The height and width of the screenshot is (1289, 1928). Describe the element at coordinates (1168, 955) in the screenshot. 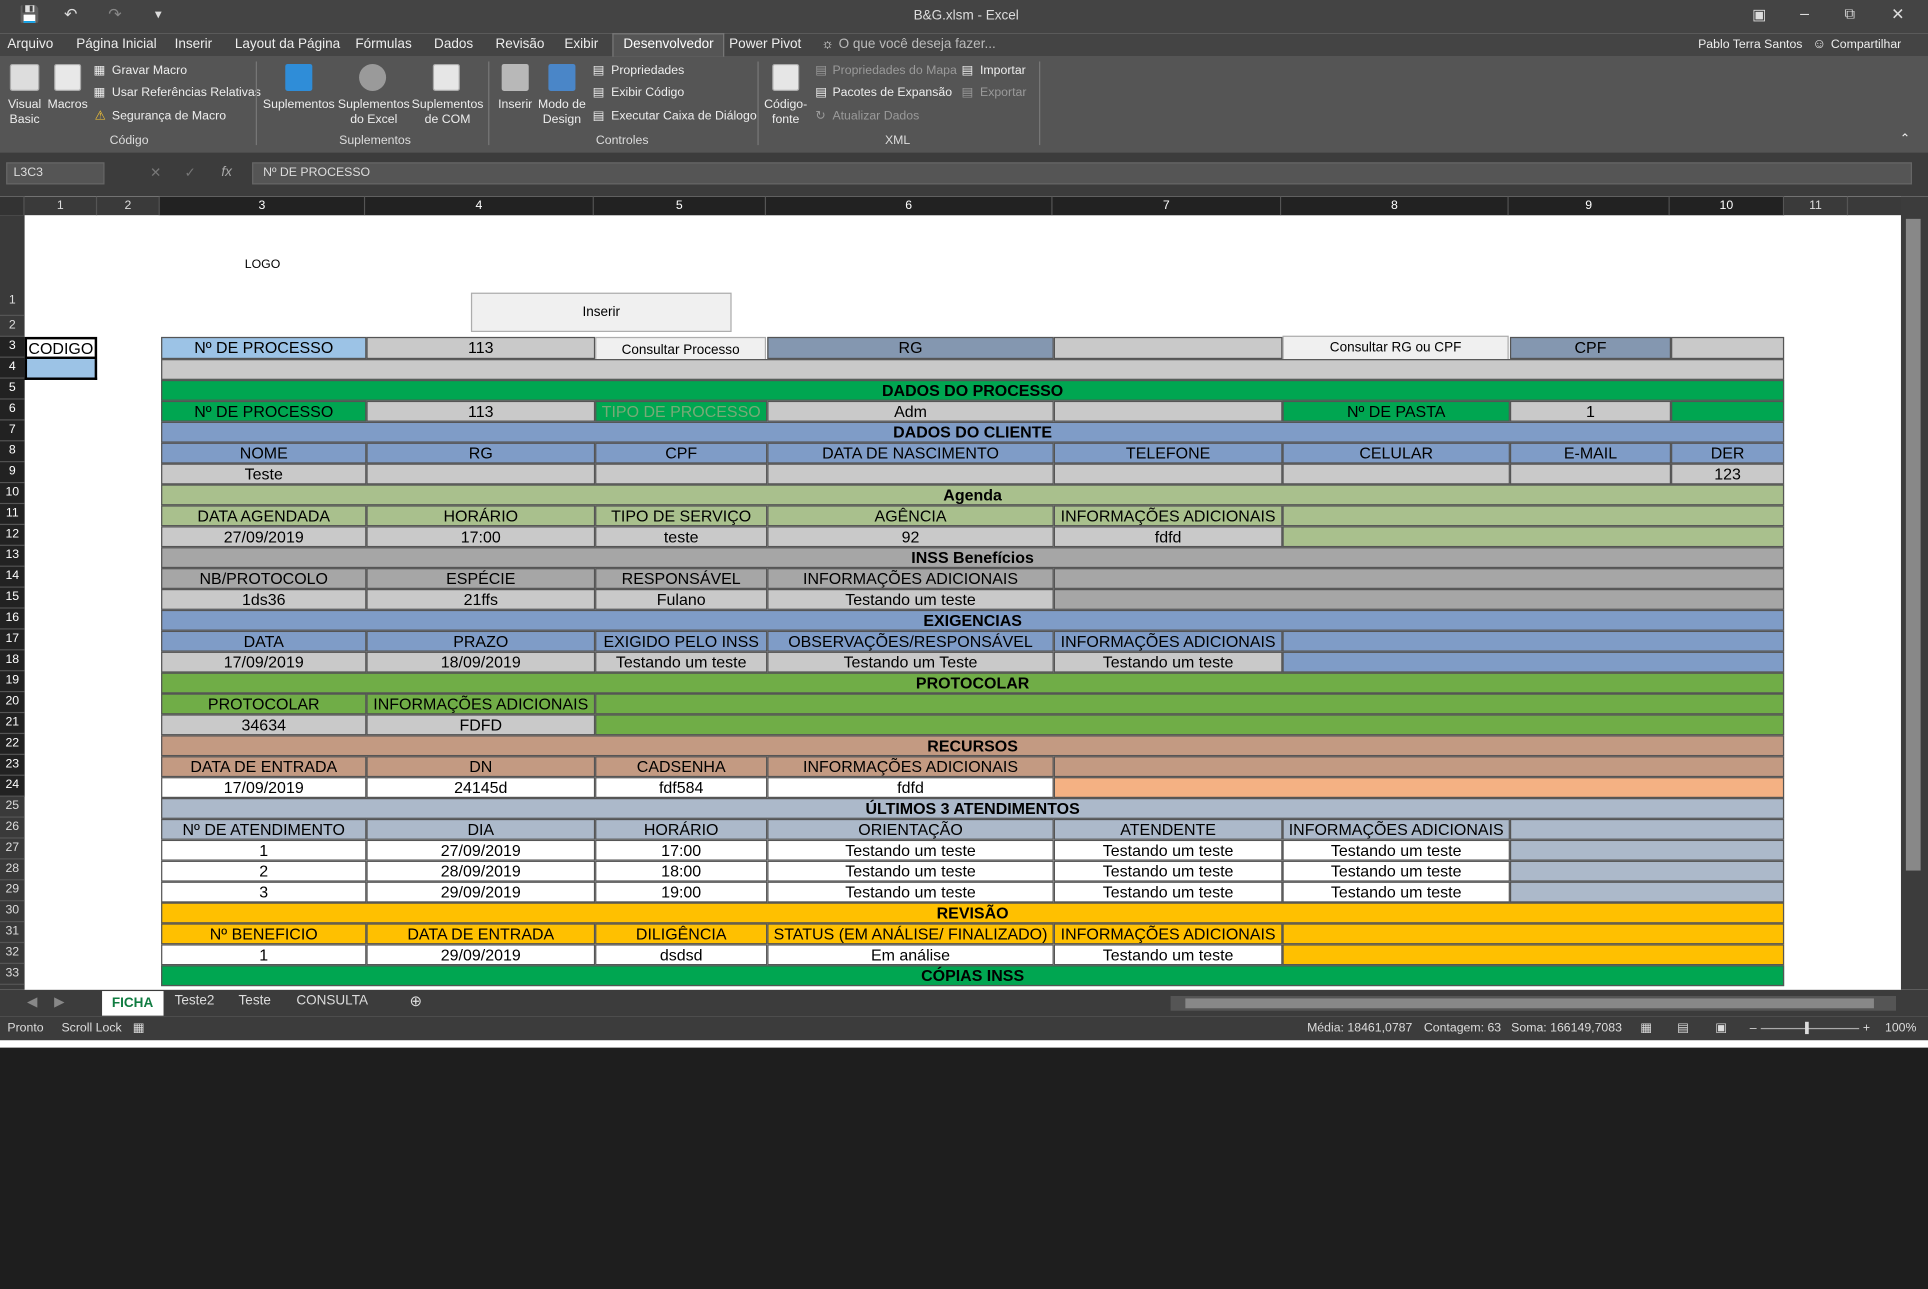

I see `cell-rev-info: Testando um teste` at that location.